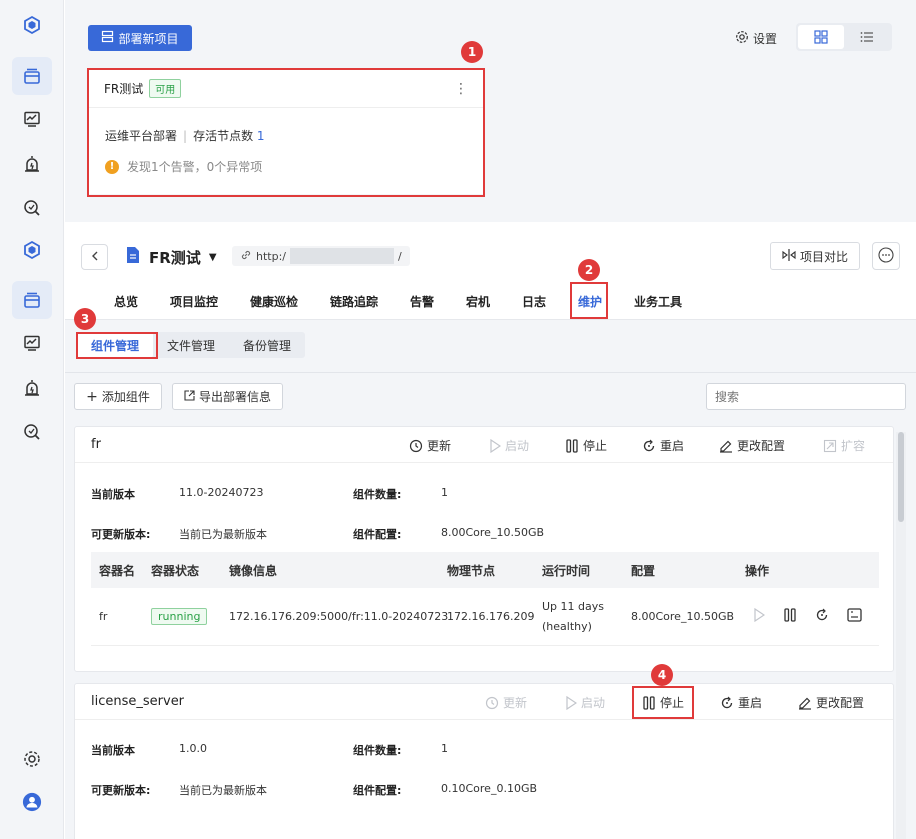  Describe the element at coordinates (422, 301) in the screenshot. I see `tab-alerts: 告警` at that location.